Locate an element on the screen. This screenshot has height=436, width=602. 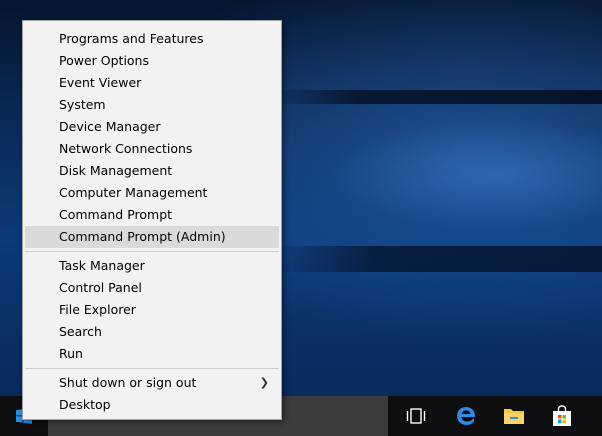
menu-item-command-prompt: Command Prompt is located at coordinates (152, 215).